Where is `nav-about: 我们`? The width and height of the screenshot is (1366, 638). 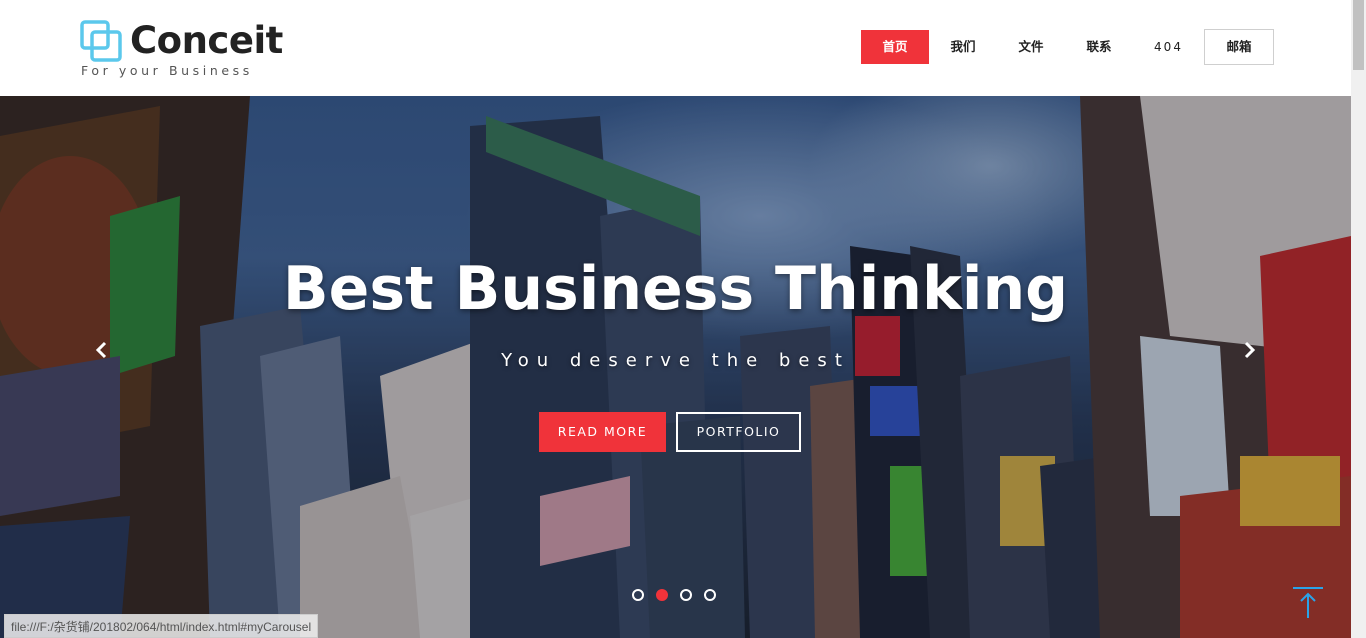
nav-about: 我们 is located at coordinates (963, 47).